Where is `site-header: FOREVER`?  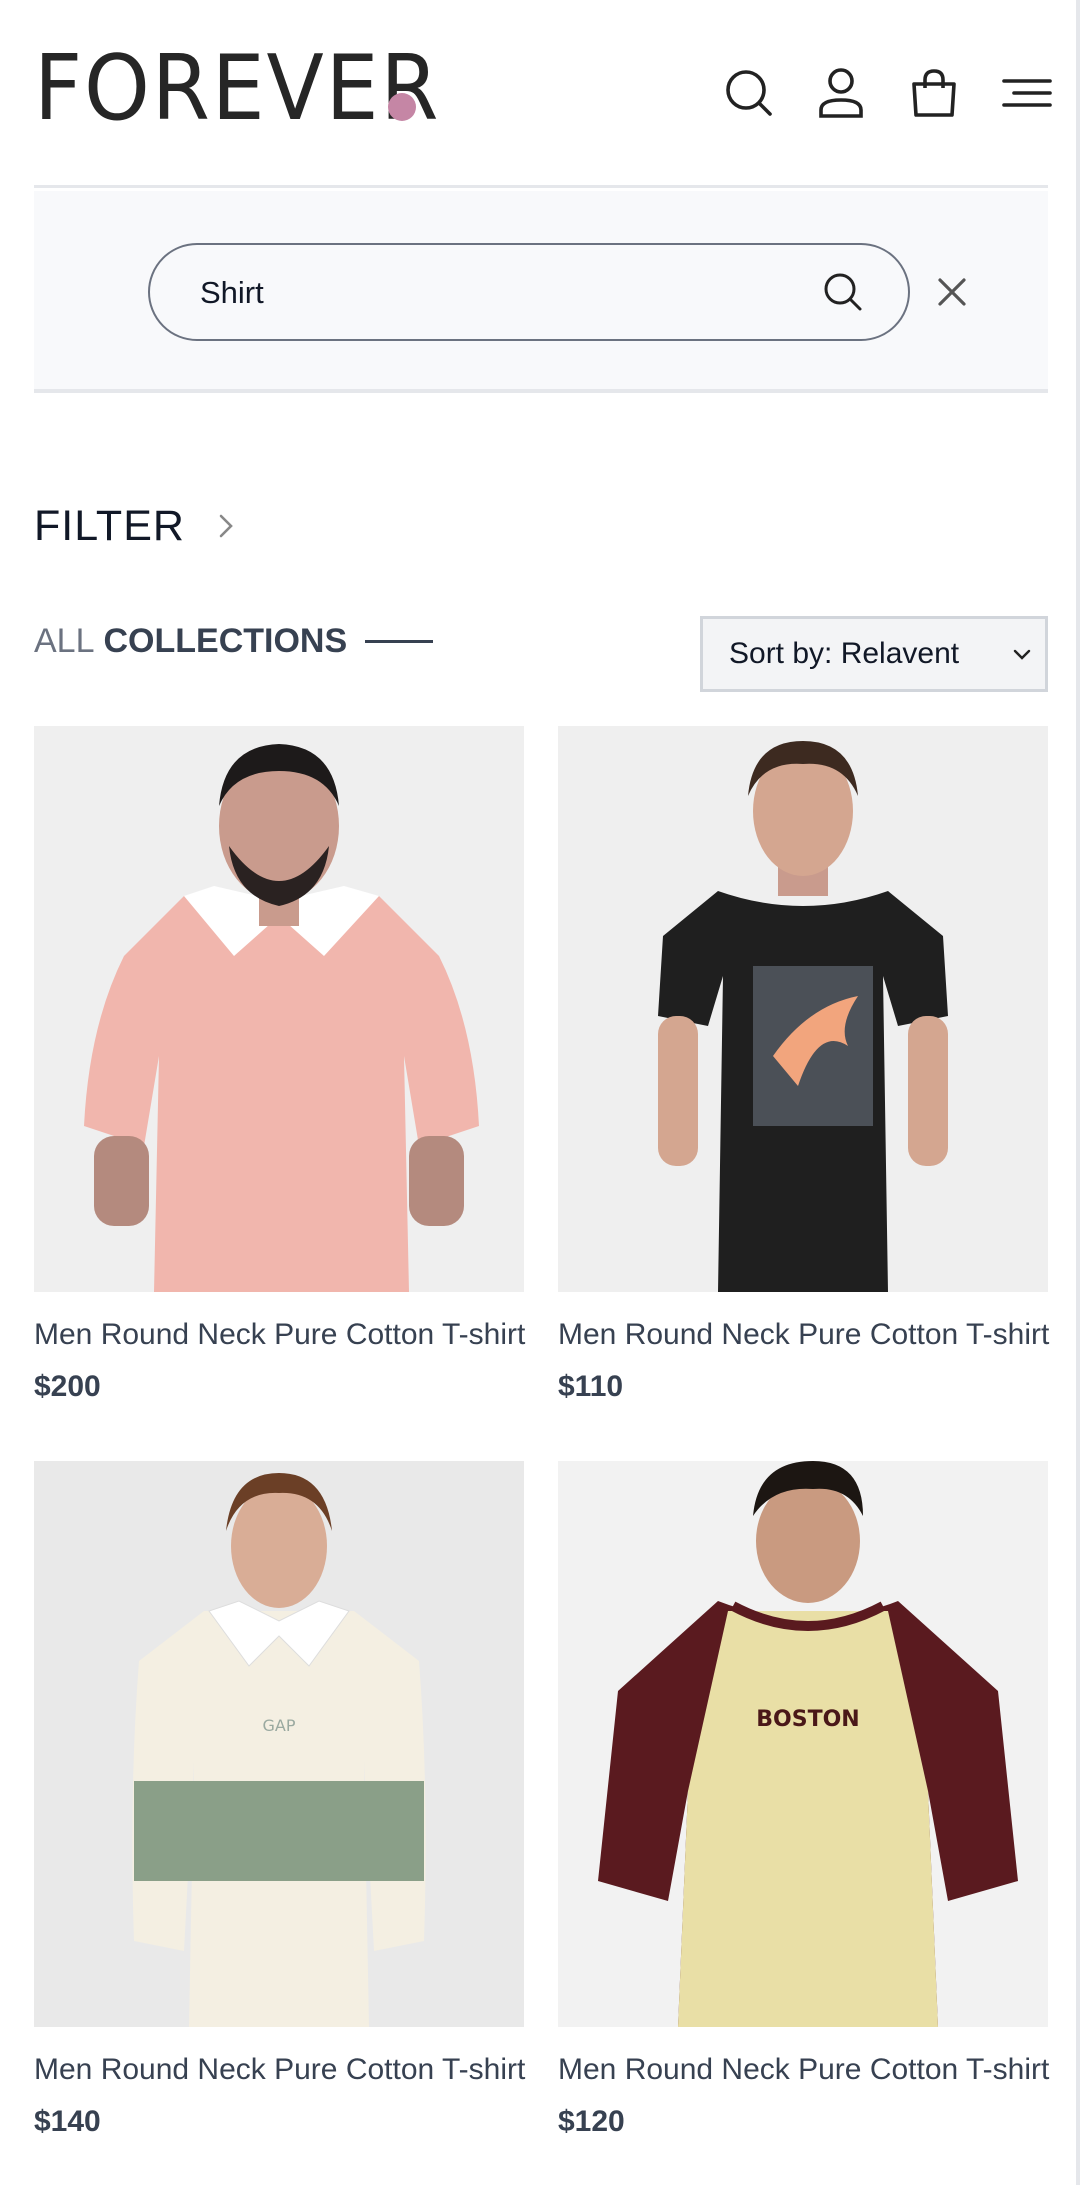 site-header: FOREVER is located at coordinates (543, 94).